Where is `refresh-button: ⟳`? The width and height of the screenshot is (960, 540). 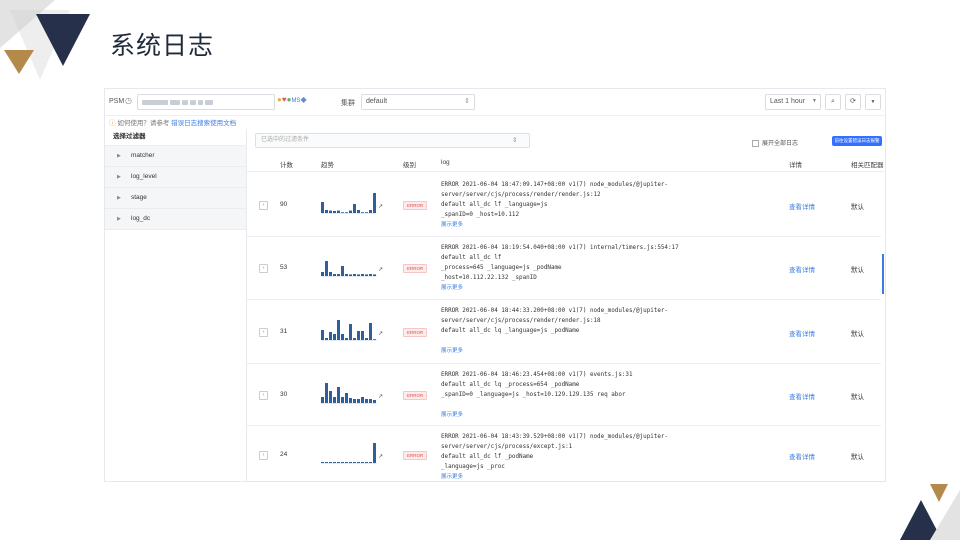 refresh-button: ⟳ is located at coordinates (853, 102).